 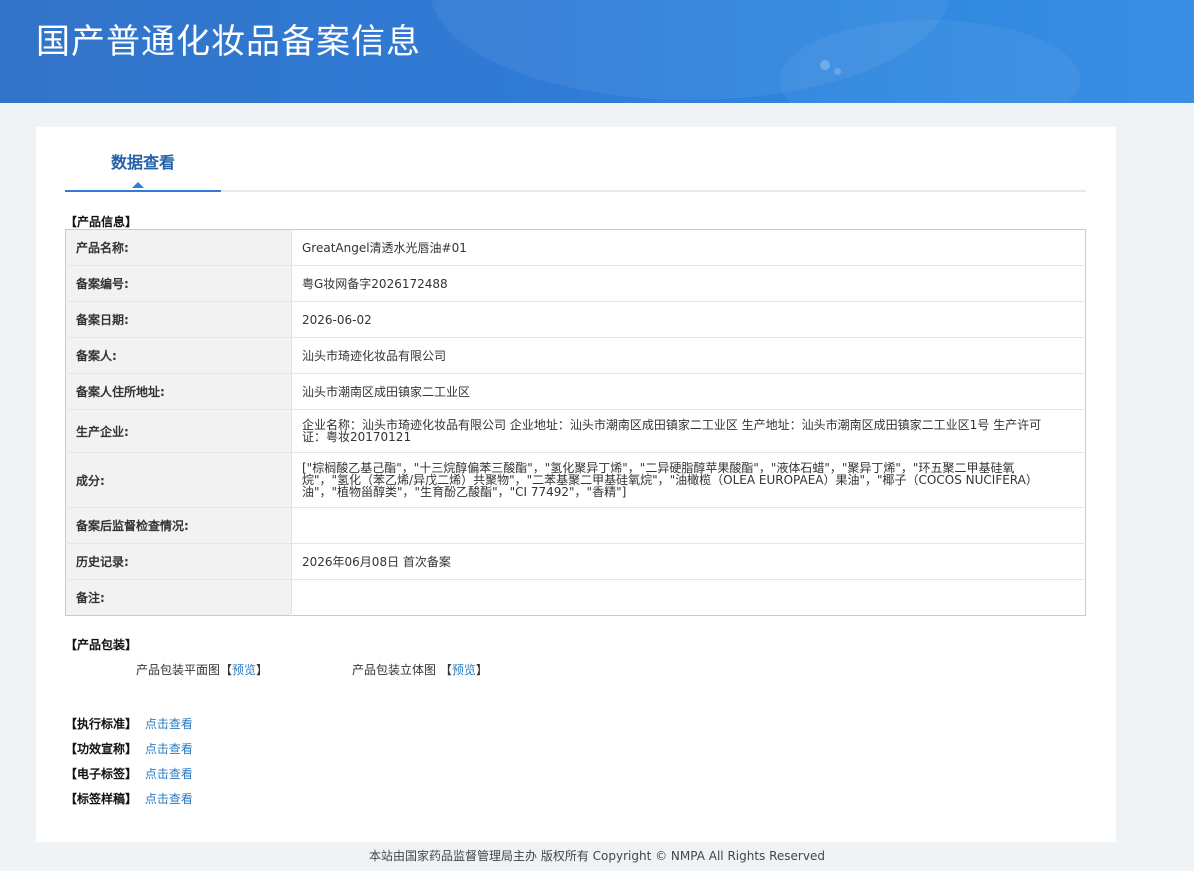 I want to click on tab-active-caret, so click(x=138, y=185).